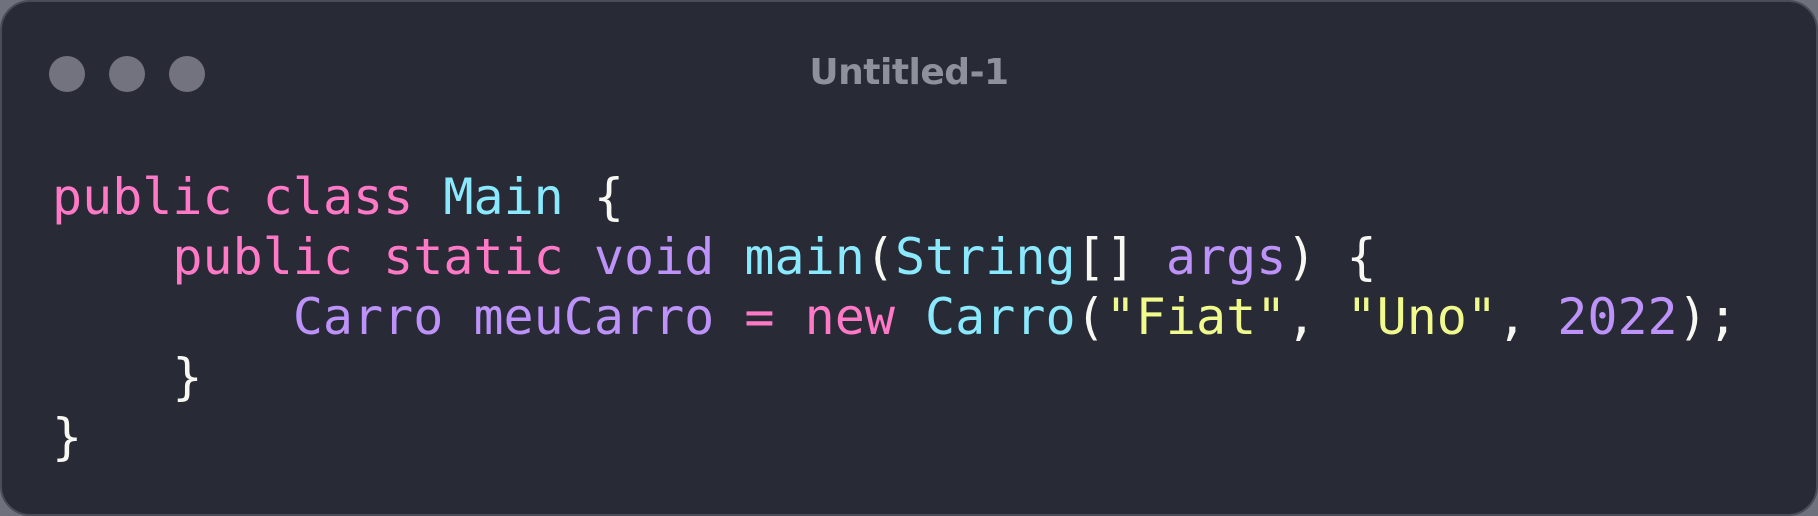 This screenshot has height=516, width=1818. Describe the element at coordinates (1196, 317) in the screenshot. I see `code-token: "Fiat"` at that location.